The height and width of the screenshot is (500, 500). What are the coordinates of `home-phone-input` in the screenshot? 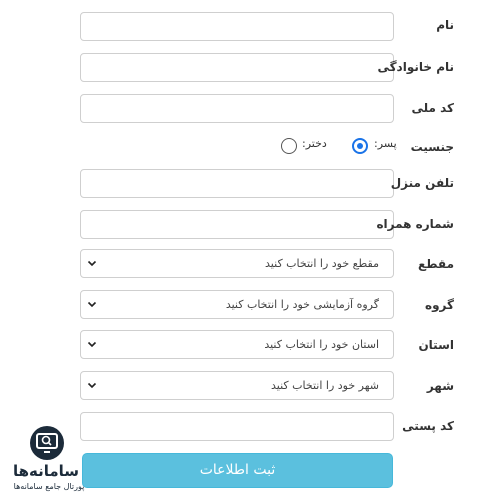 It's located at (237, 183).